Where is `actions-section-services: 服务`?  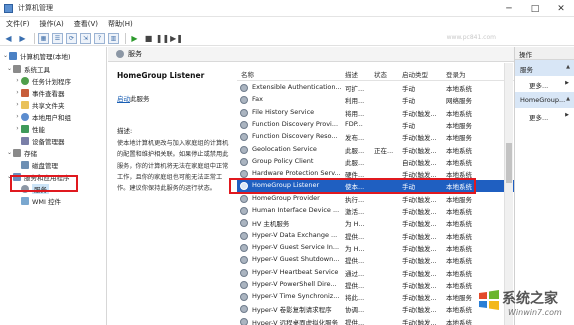
actions-section-services: 服务 is located at coordinates (544, 68).